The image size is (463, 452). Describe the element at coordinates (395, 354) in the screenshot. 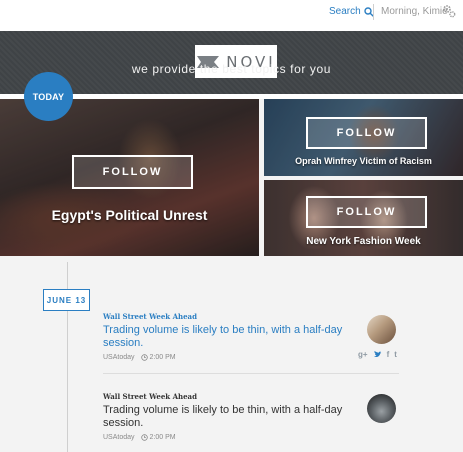

I see `tumblr-icon: t` at that location.